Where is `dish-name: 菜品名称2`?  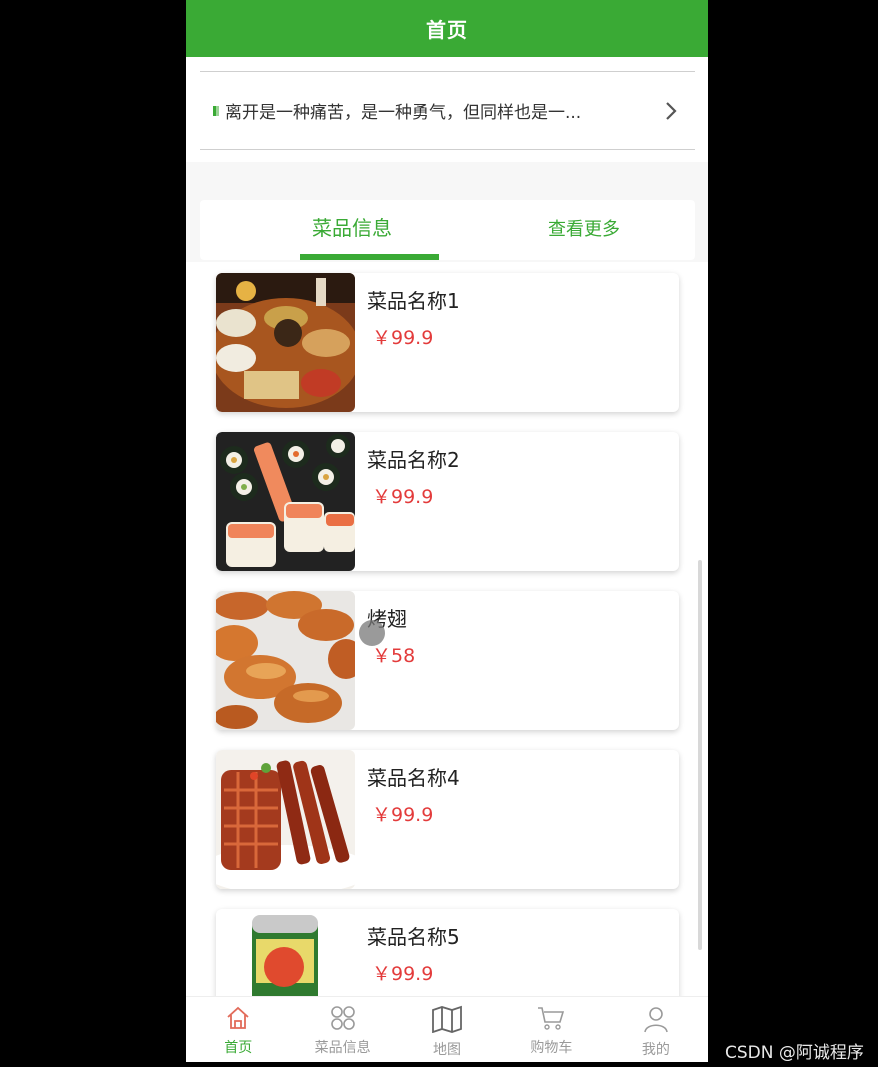
dish-name: 菜品名称2 is located at coordinates (413, 460).